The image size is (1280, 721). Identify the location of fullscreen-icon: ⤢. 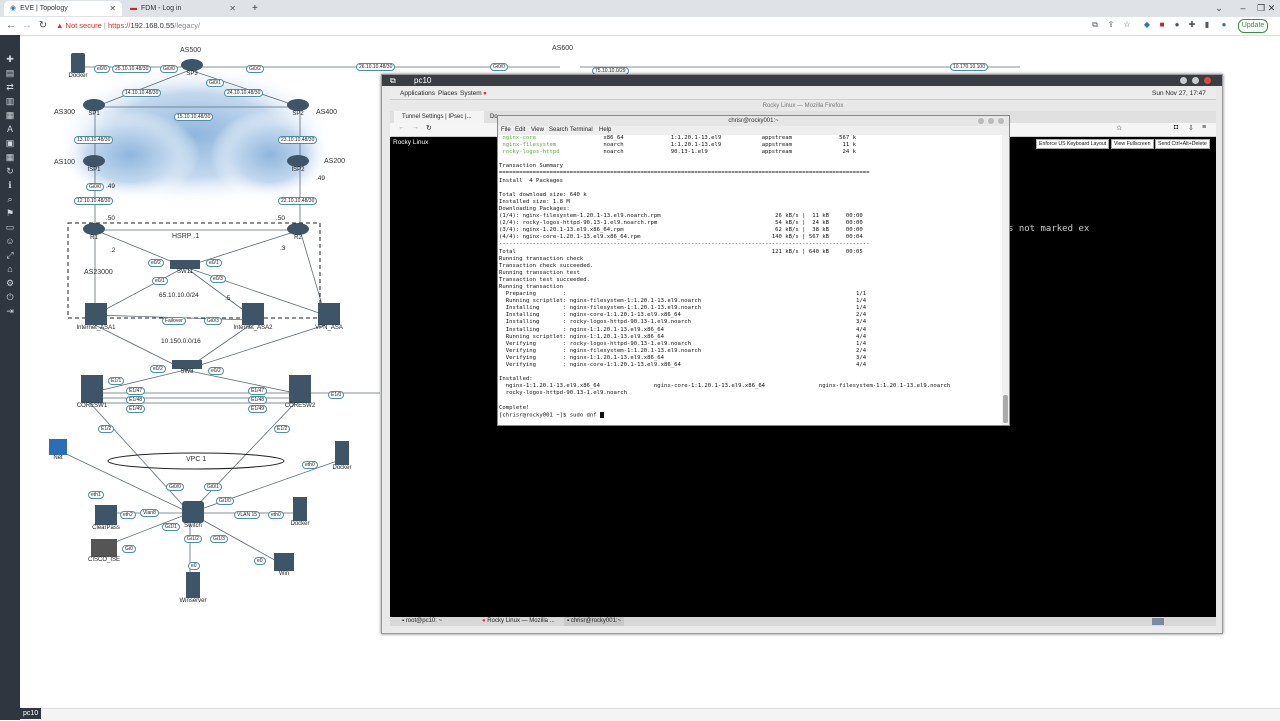
(10, 255).